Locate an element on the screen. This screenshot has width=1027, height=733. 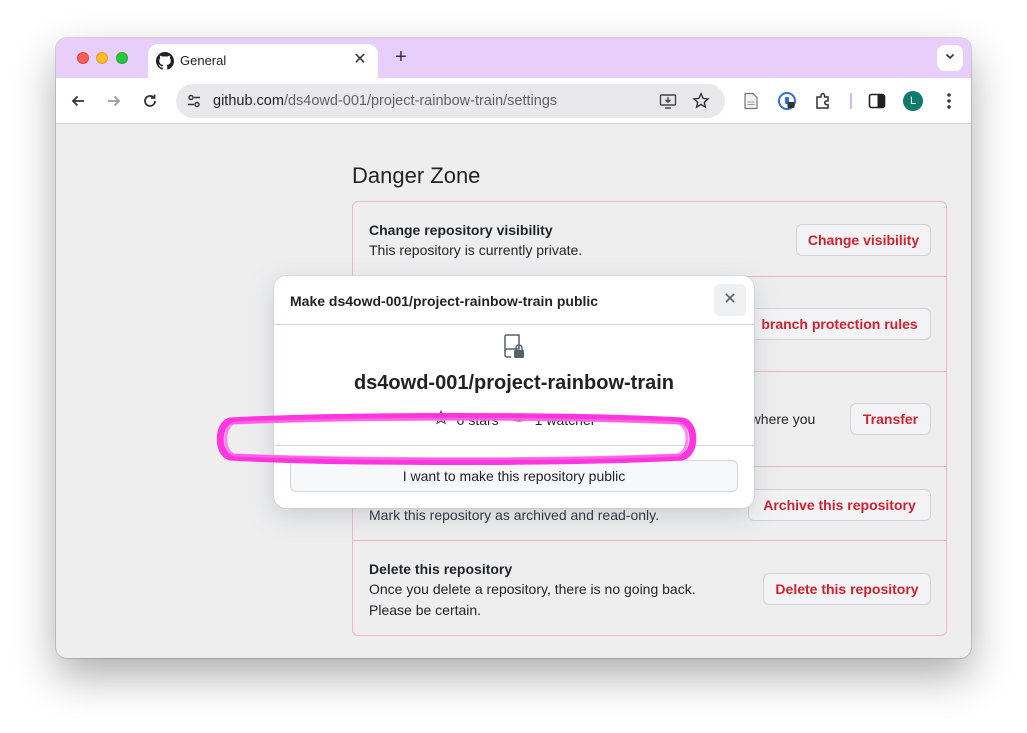
watchers-count: 1 watcher is located at coordinates (565, 419).